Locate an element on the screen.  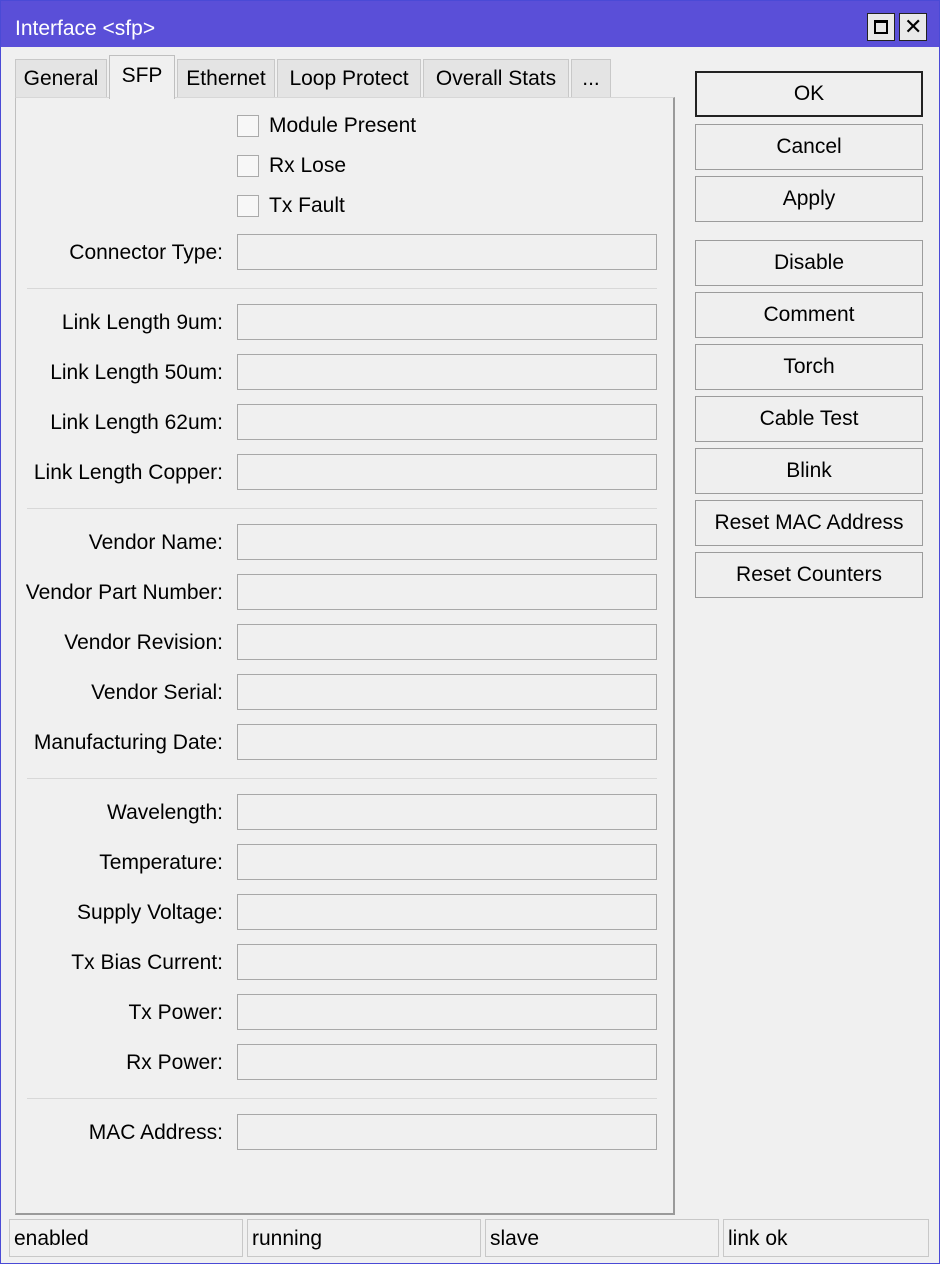
link-length-copper-label: Link Length Copper: is located at coordinates (128, 472).